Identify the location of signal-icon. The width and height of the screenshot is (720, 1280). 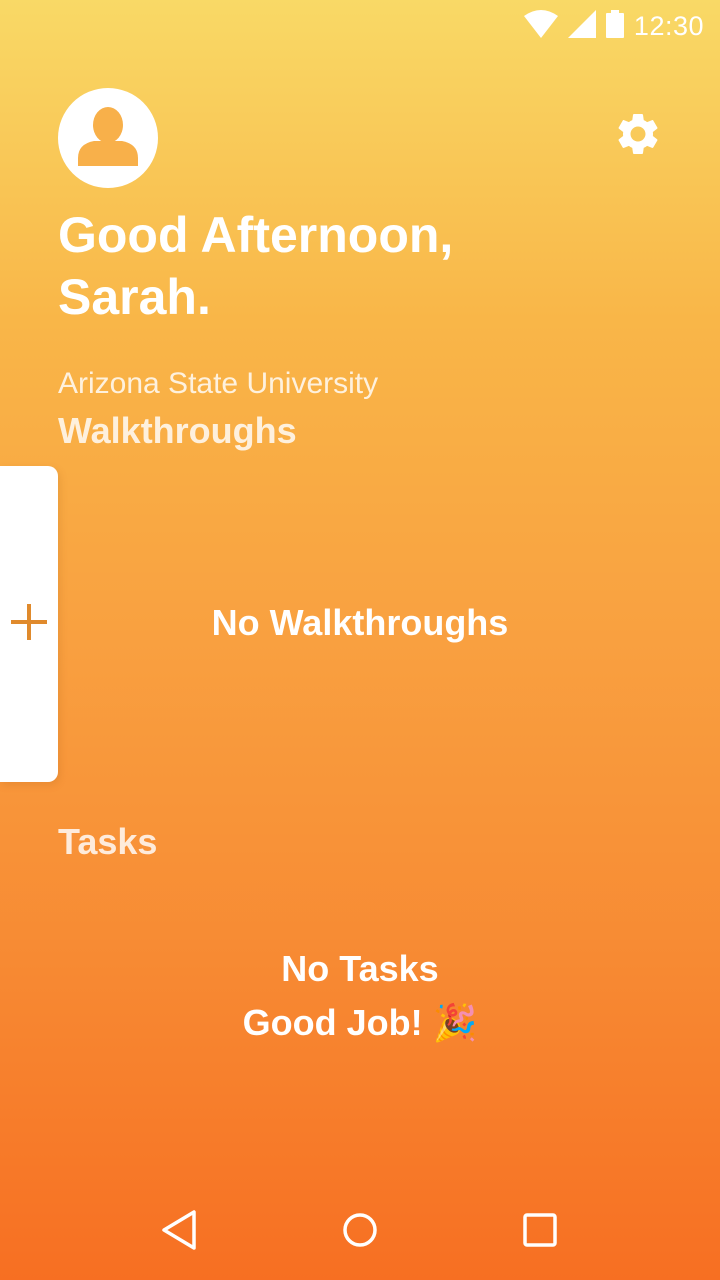
(581, 26).